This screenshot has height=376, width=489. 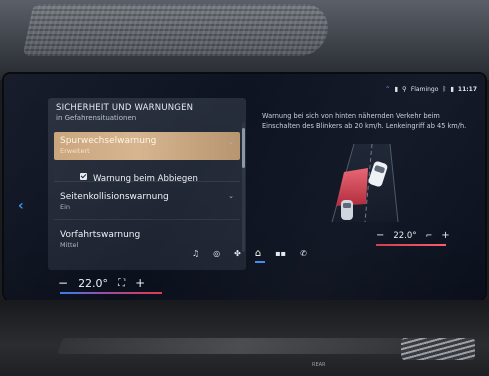 I want to click on bottom-dock: ♫ ◎ ✤ ⌂ ▪▪ ✆, so click(x=249, y=255).